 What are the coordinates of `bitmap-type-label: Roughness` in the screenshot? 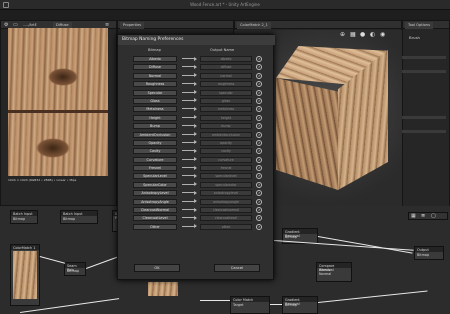 It's located at (155, 84).